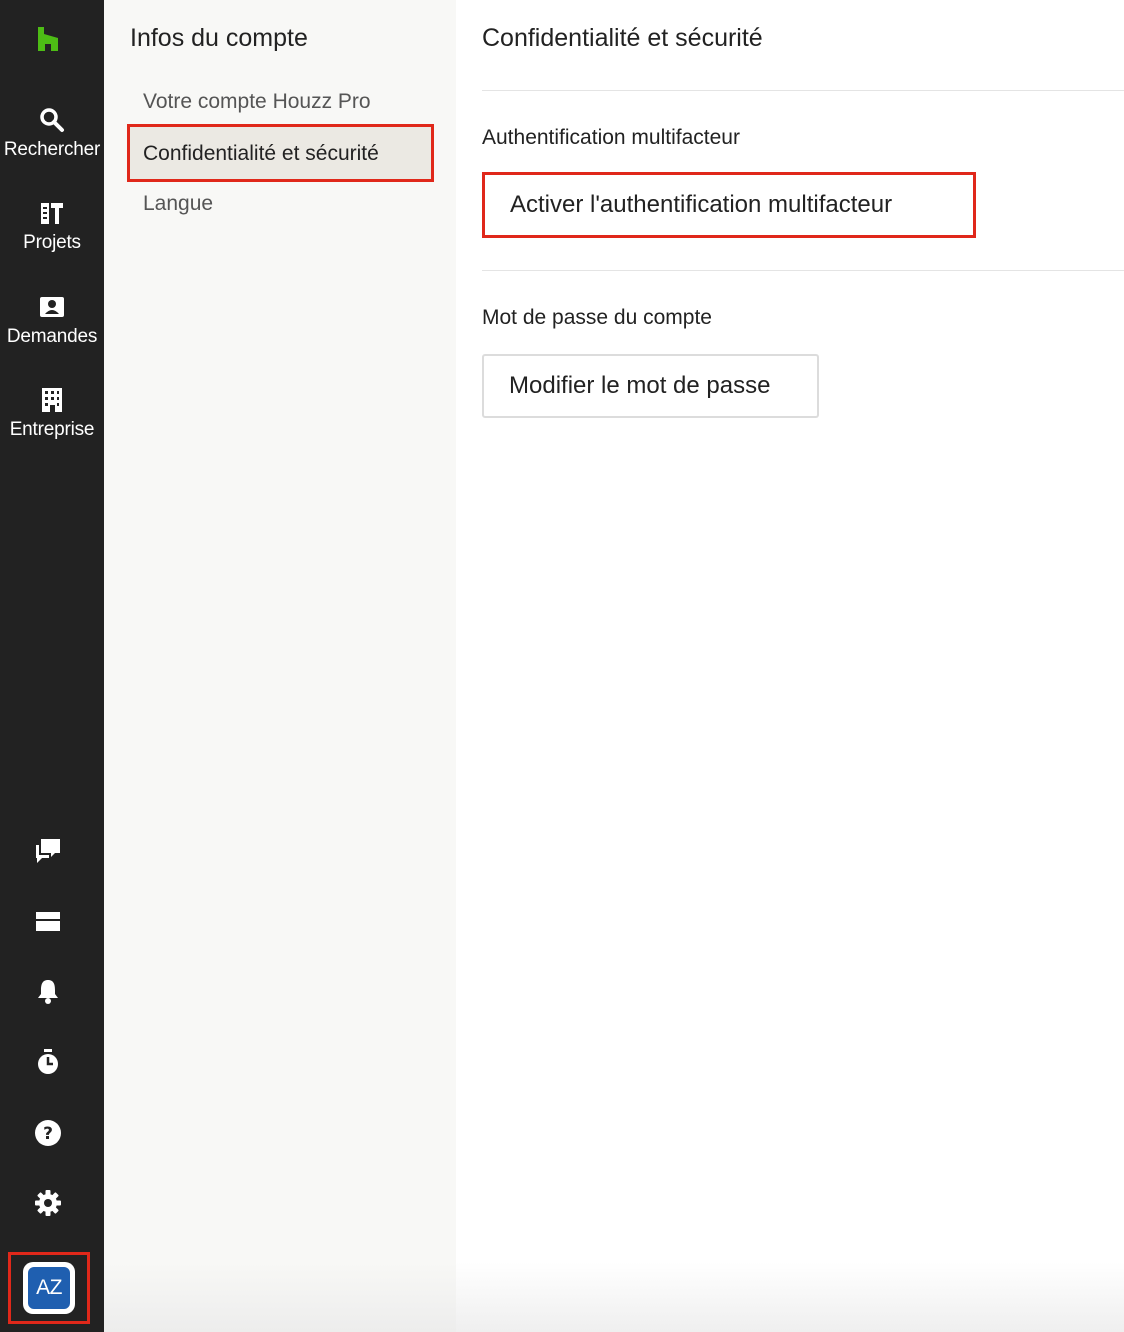  What do you see at coordinates (48, 851) in the screenshot?
I see `chat-icon` at bounding box center [48, 851].